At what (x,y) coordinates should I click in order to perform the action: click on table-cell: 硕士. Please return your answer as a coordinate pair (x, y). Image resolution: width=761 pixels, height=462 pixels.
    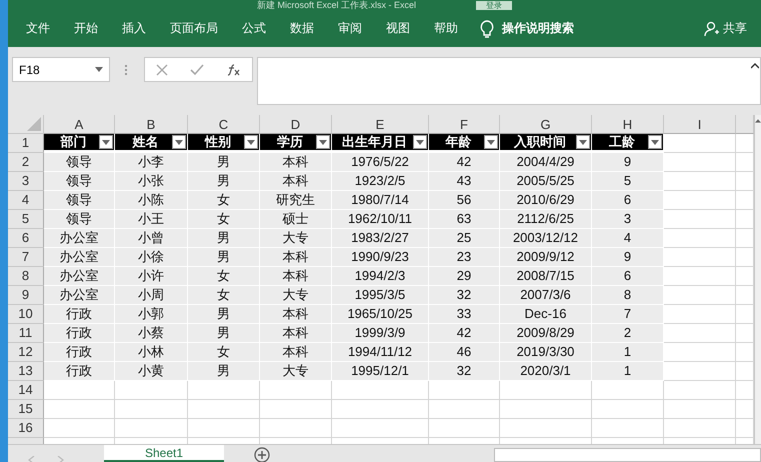
    Looking at the image, I should click on (296, 219).